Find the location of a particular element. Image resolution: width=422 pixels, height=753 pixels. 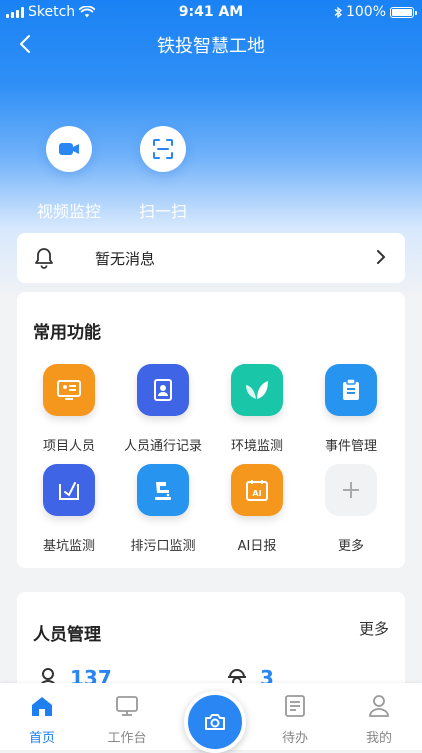

function-more: 更多 is located at coordinates (351, 509).